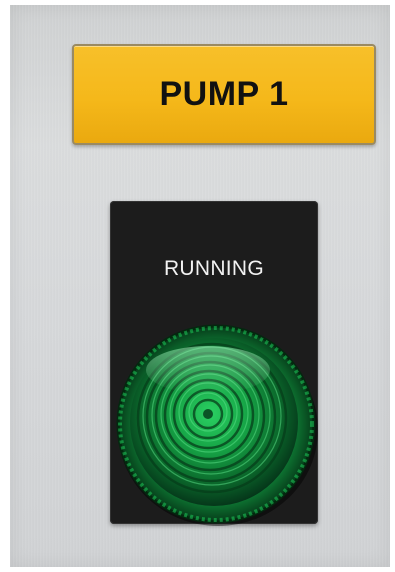  I want to click on pump-nameplate: PUMP 1, so click(224, 94).